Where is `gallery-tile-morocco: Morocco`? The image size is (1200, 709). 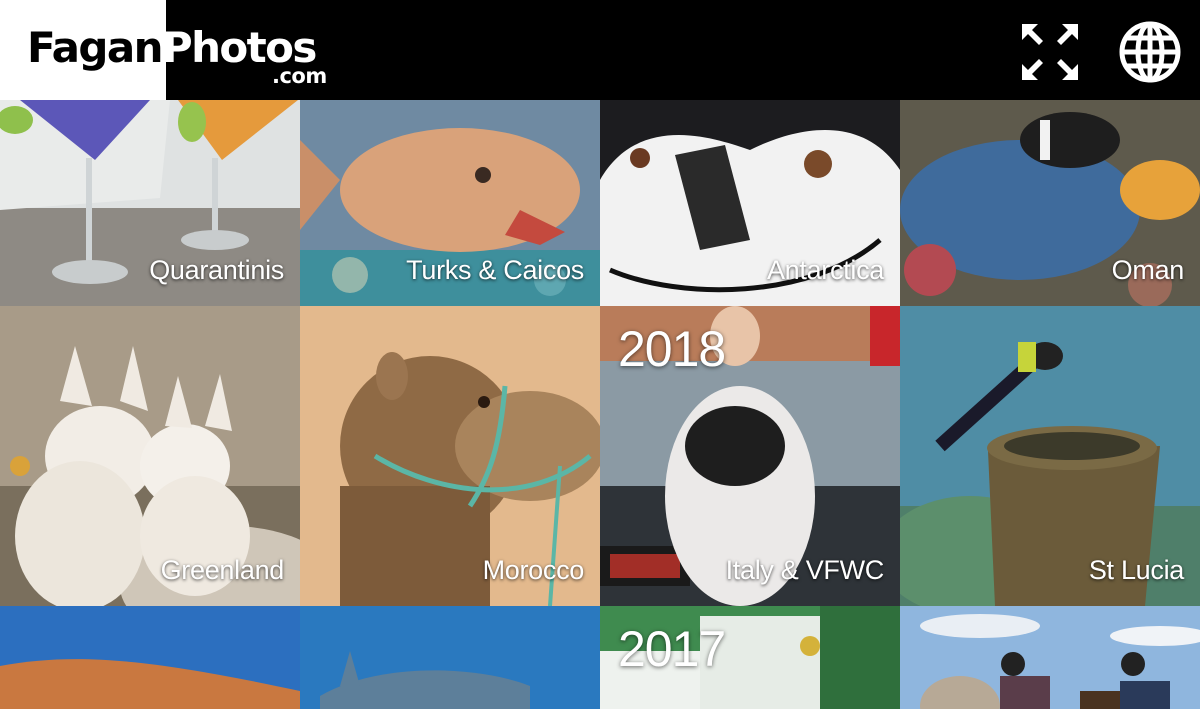 gallery-tile-morocco: Morocco is located at coordinates (450, 456).